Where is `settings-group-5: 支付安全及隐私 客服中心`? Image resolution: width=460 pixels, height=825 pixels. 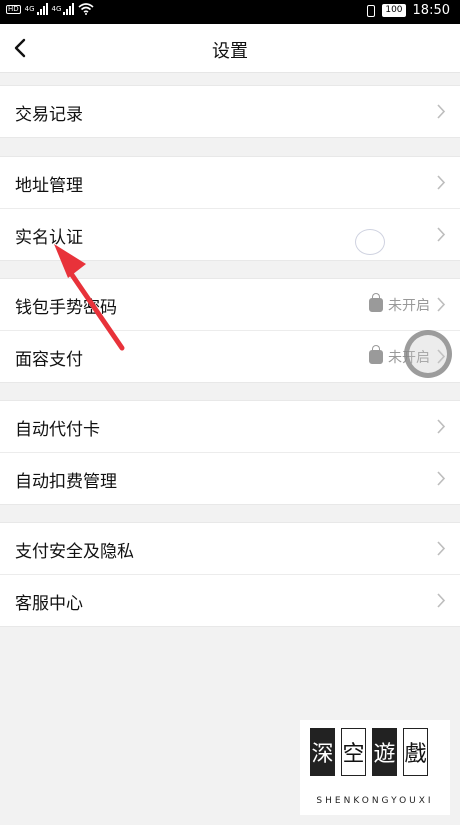
settings-group-5: 支付安全及隐私 客服中心 is located at coordinates (230, 574).